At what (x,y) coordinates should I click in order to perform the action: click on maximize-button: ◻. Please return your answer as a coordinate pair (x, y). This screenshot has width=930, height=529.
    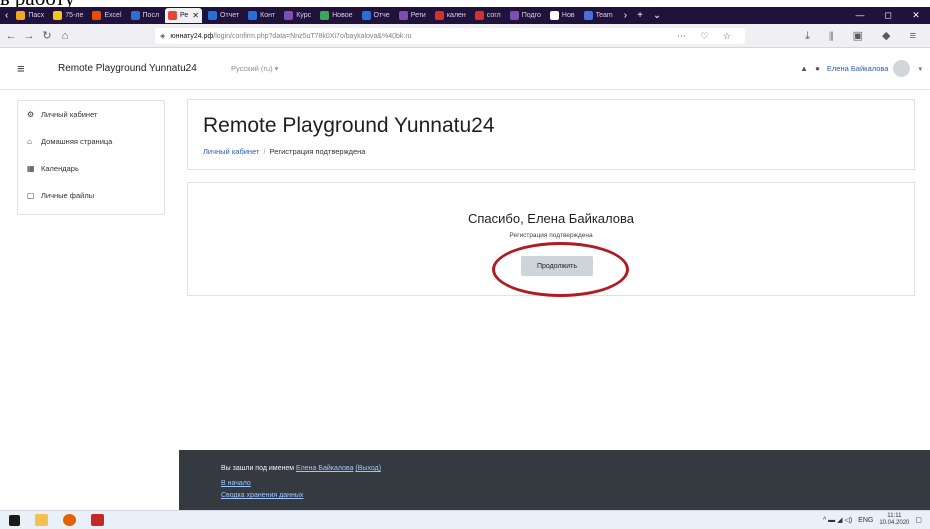
    Looking at the image, I should click on (888, 15).